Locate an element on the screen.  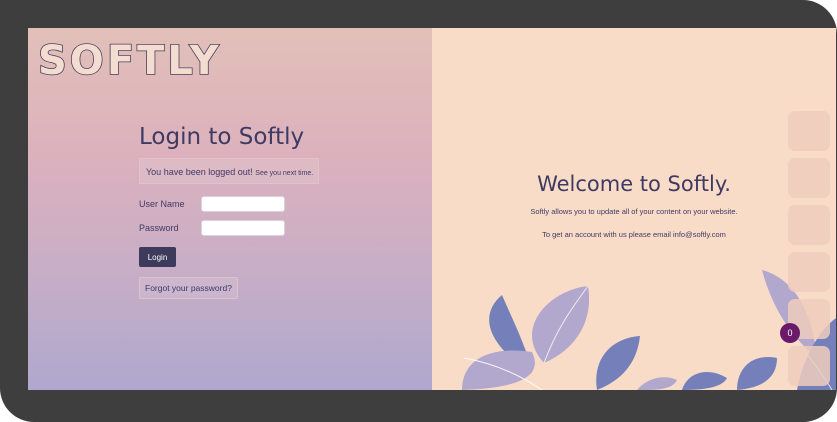
notice-small-text: See you next time. is located at coordinates (284, 173).